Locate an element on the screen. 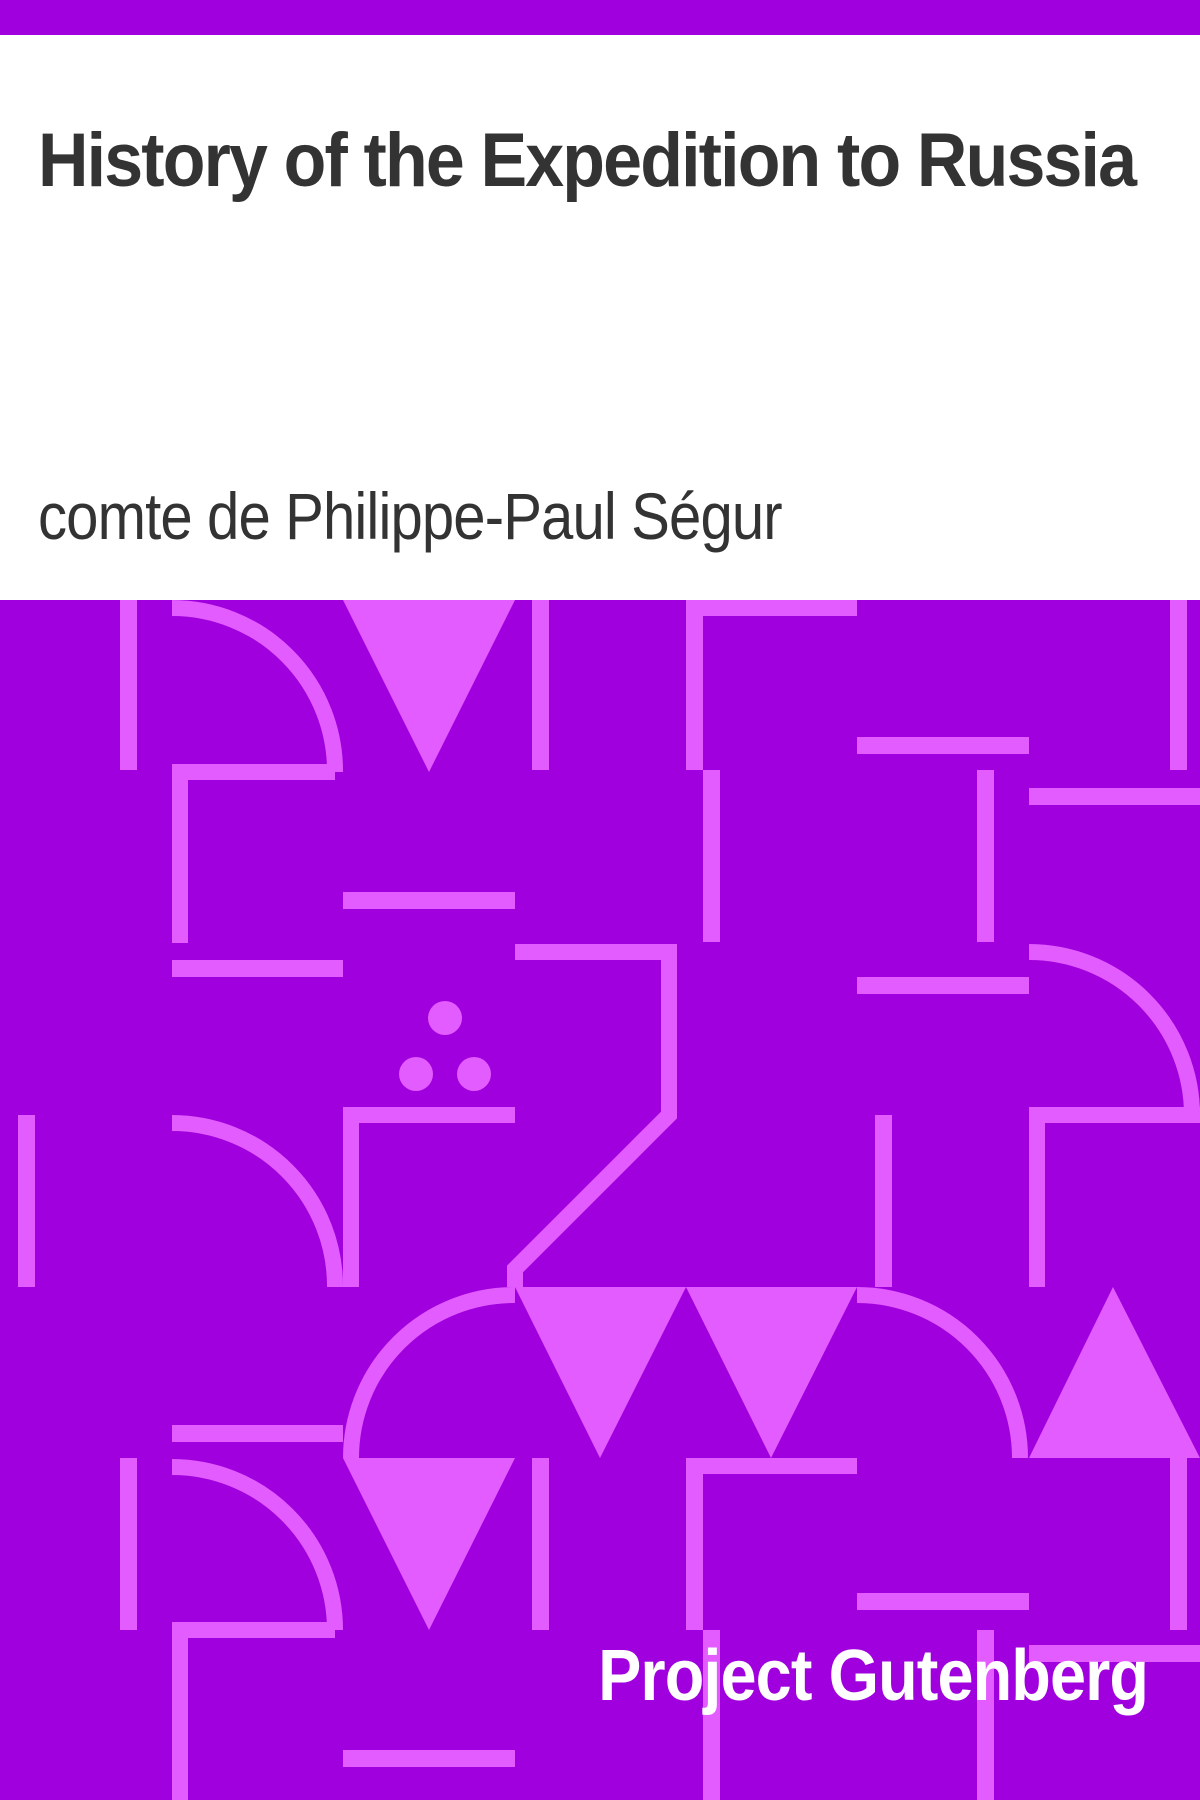 Image resolution: width=1200 pixels, height=1800 pixels. publisher-name: Project Gutenberg is located at coordinates (873, 1676).